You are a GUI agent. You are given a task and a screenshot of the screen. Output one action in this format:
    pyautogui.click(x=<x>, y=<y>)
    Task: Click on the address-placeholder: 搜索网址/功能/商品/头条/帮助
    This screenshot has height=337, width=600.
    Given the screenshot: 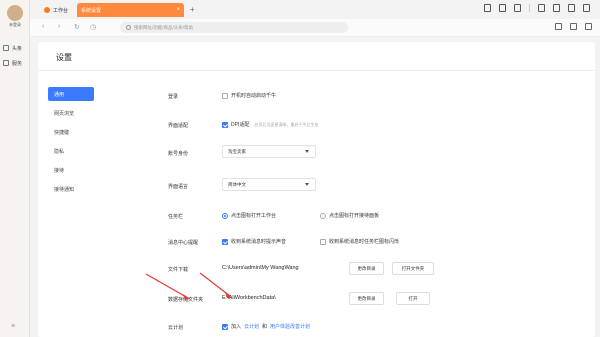 What is the action you would take?
    pyautogui.click(x=163, y=27)
    